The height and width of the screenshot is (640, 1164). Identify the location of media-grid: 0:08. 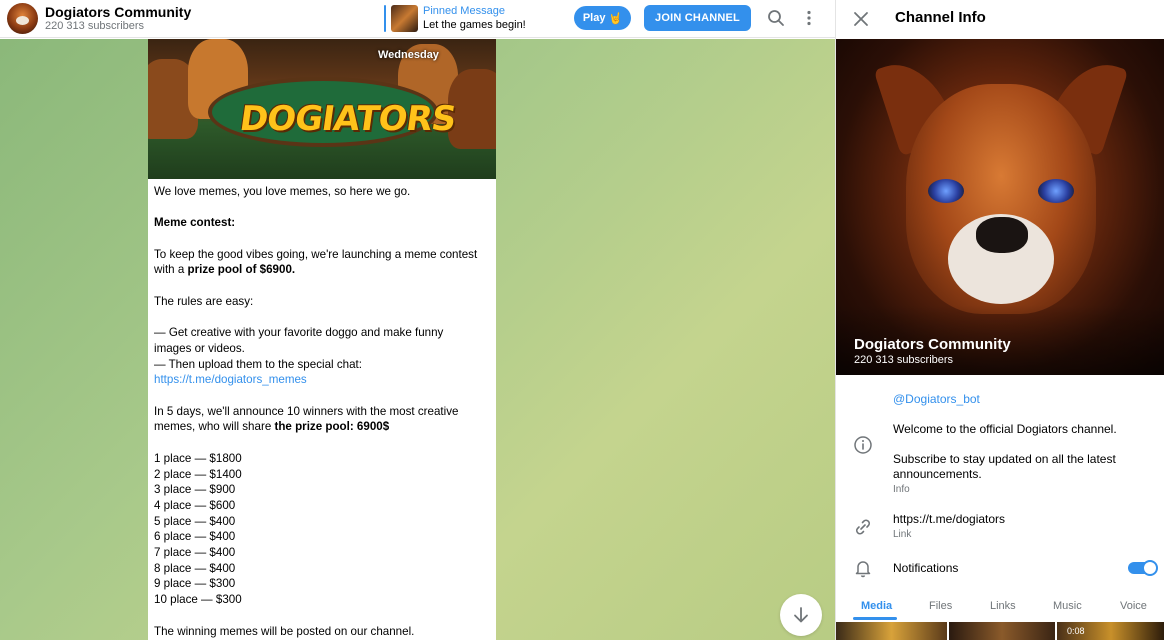
(1000, 631).